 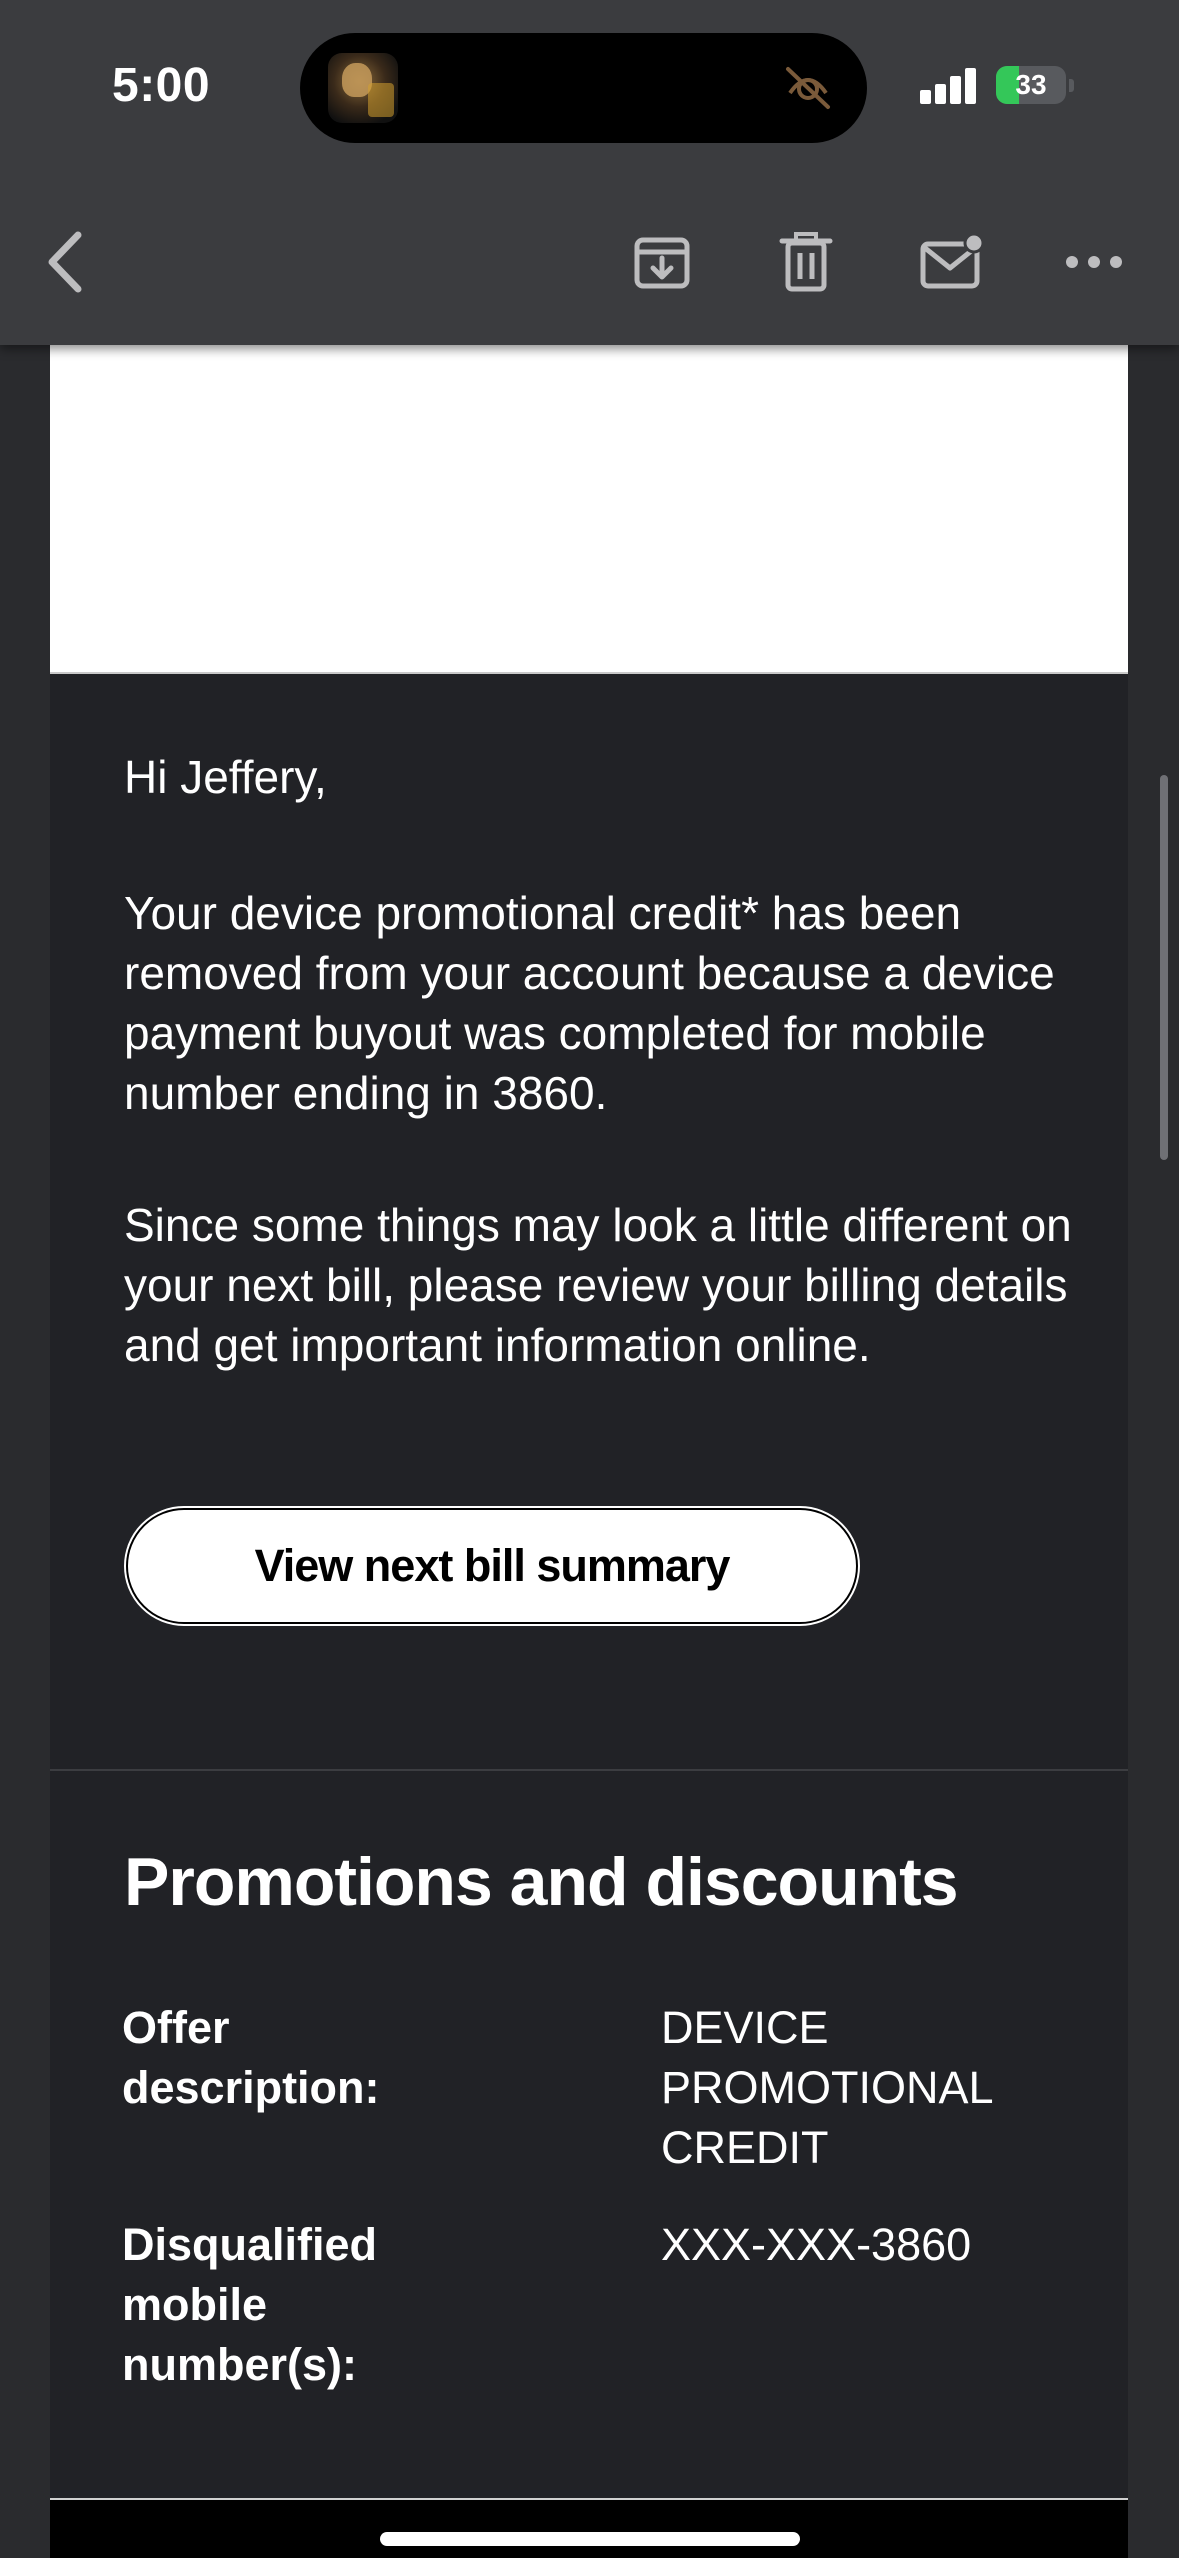 I want to click on top-bar: 5:00 33, so click(x=589, y=172).